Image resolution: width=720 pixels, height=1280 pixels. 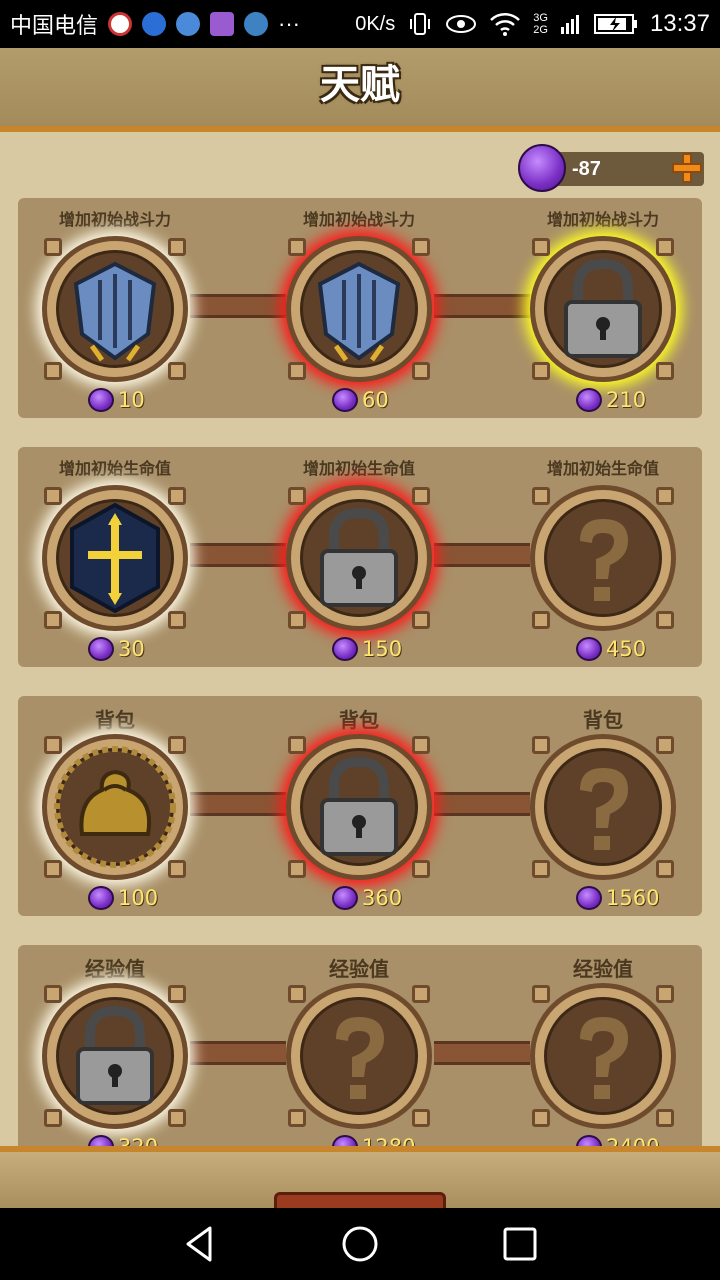 I want to click on cost-value: 60, so click(x=375, y=400).